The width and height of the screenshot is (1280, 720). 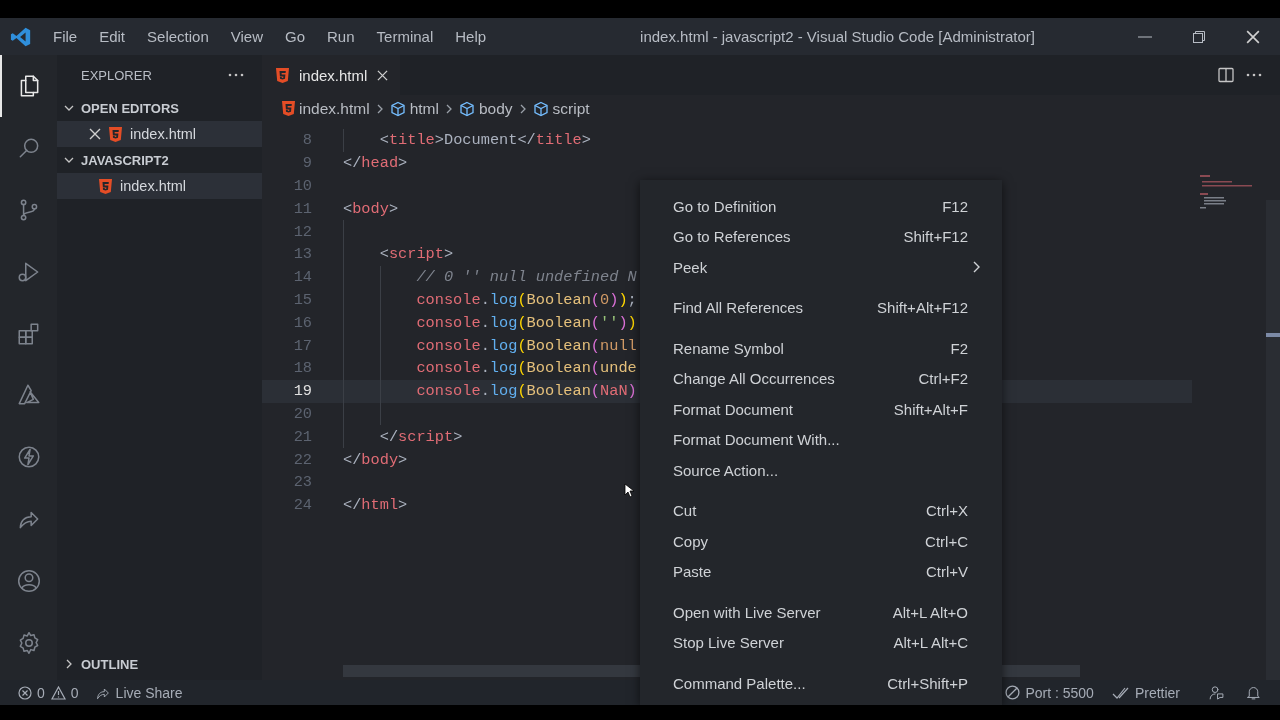 I want to click on menu-item: File, so click(x=65, y=36).